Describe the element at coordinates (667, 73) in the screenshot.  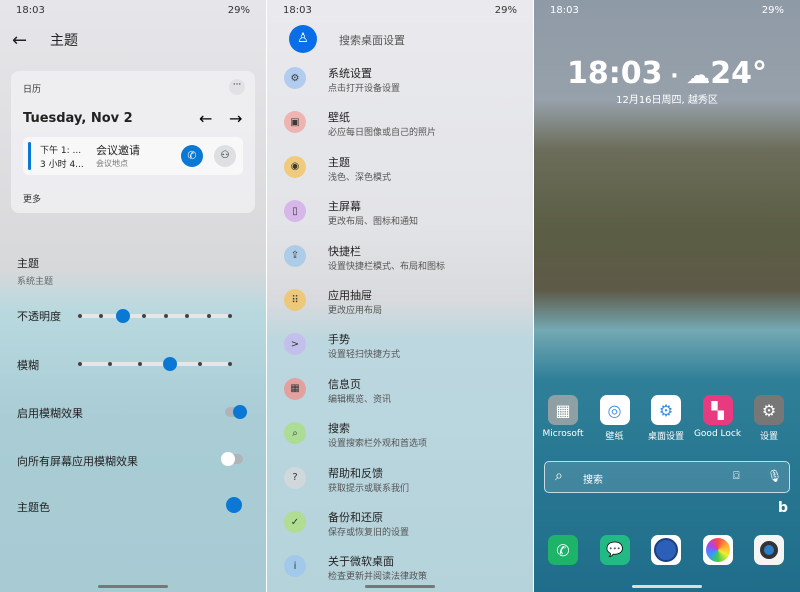
I see `clock-weather-widget: 18:03 · ☁24°` at that location.